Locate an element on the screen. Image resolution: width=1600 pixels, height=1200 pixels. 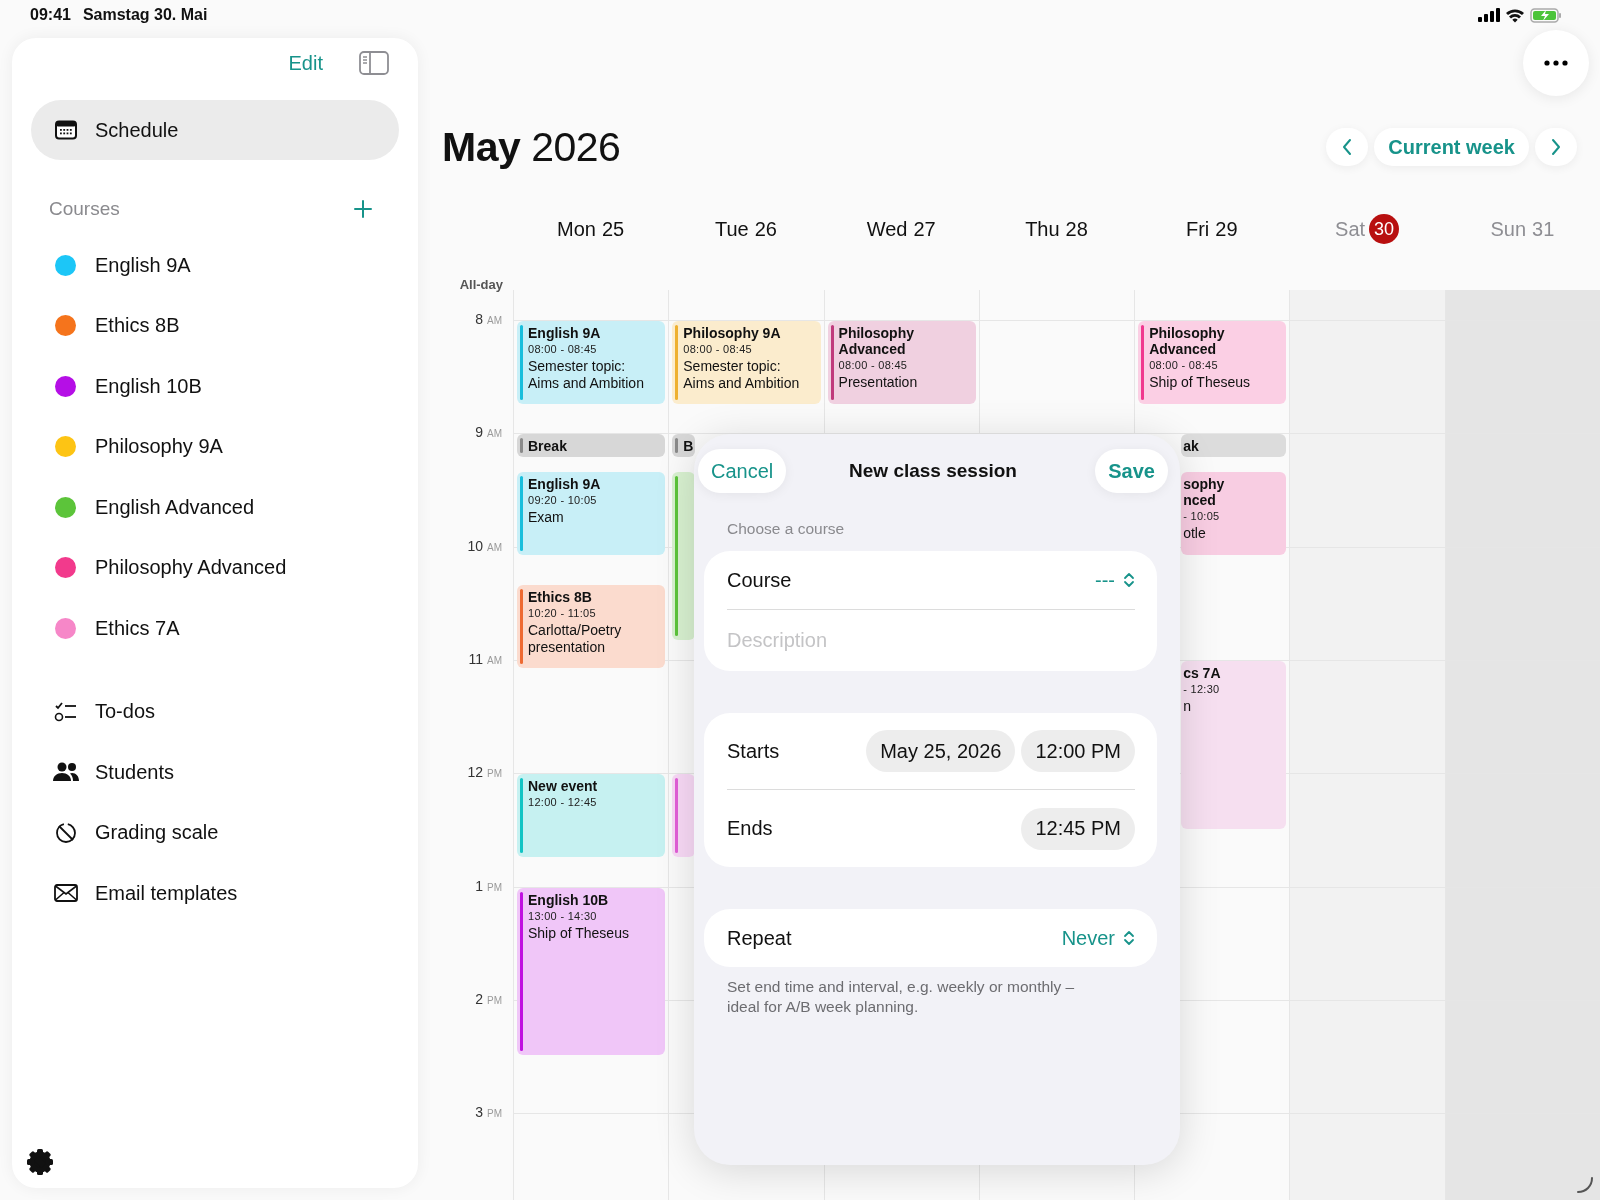
cancel-button: Cancel is located at coordinates (742, 471).